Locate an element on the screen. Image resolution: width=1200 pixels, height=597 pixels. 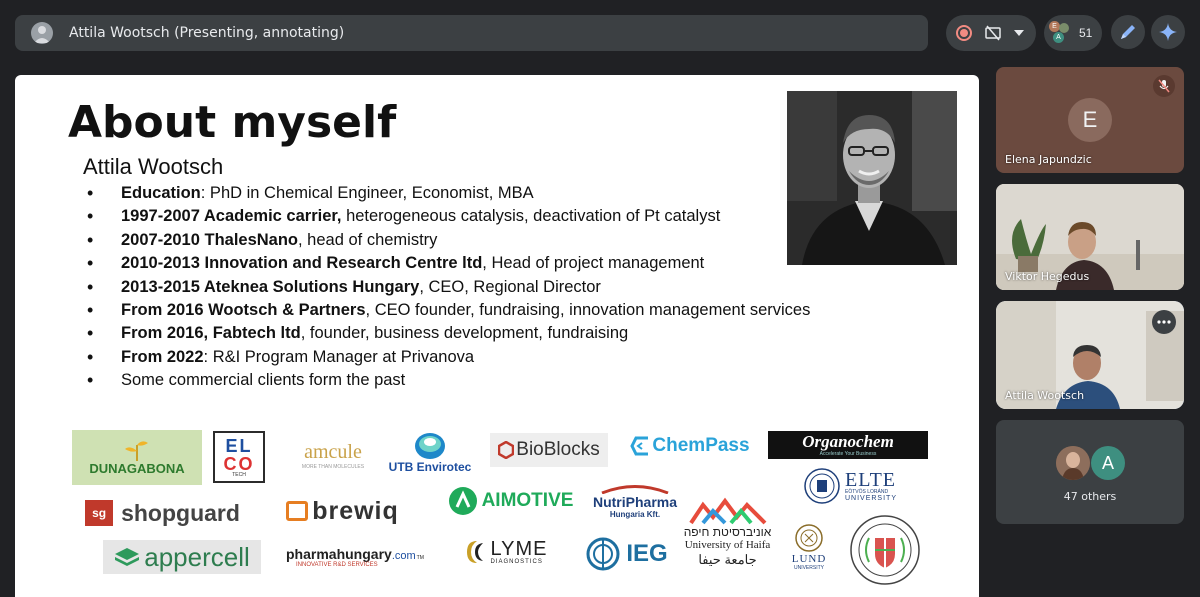
dunagabona-text: DUNAGABONA is located at coordinates (137, 468).